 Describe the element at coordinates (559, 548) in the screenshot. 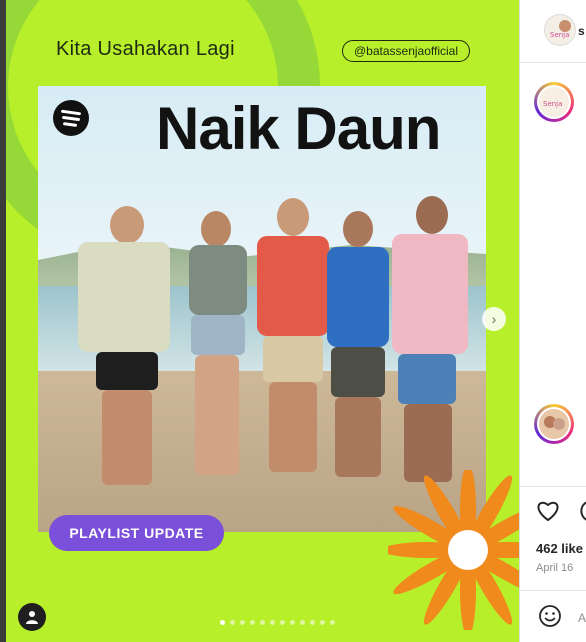

I see `likes-count: 462 like` at that location.